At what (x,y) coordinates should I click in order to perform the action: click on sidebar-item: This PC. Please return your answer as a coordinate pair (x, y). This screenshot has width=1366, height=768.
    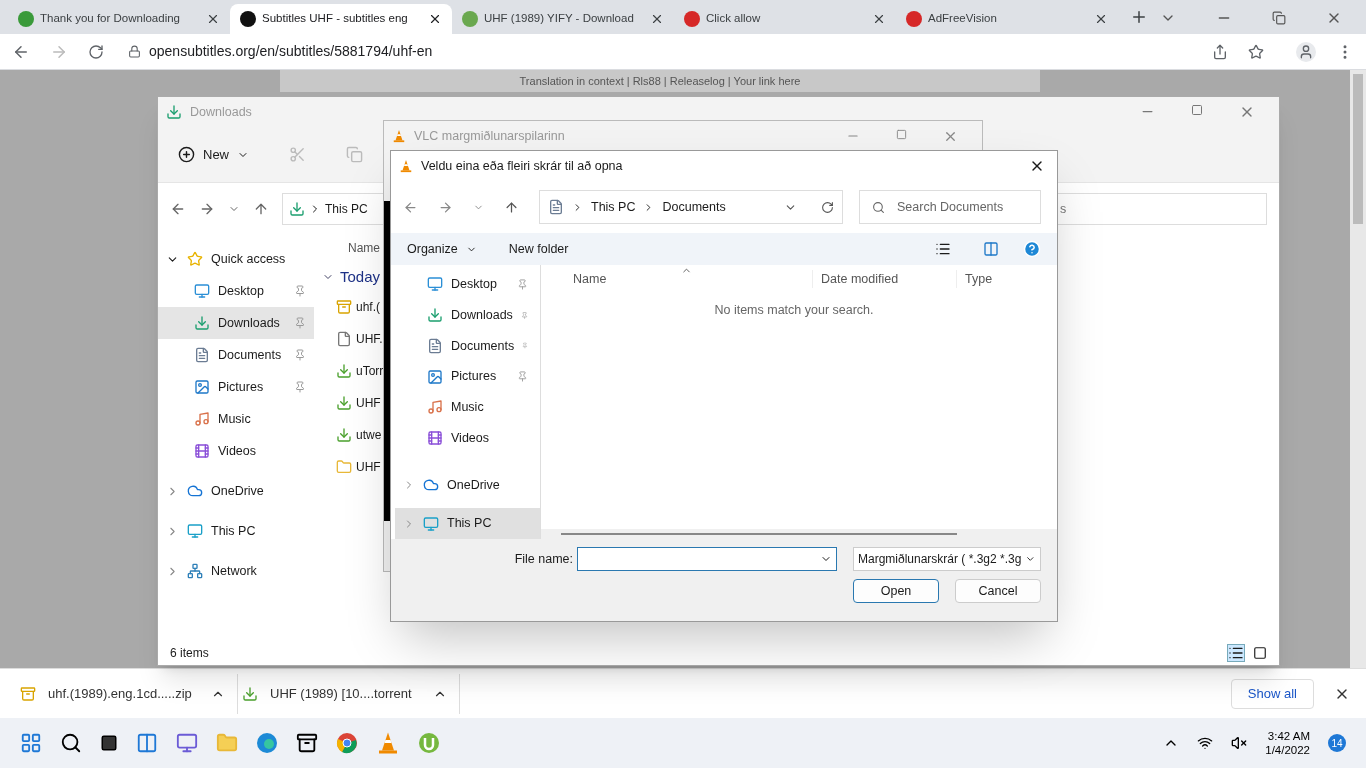
    Looking at the image, I should click on (236, 531).